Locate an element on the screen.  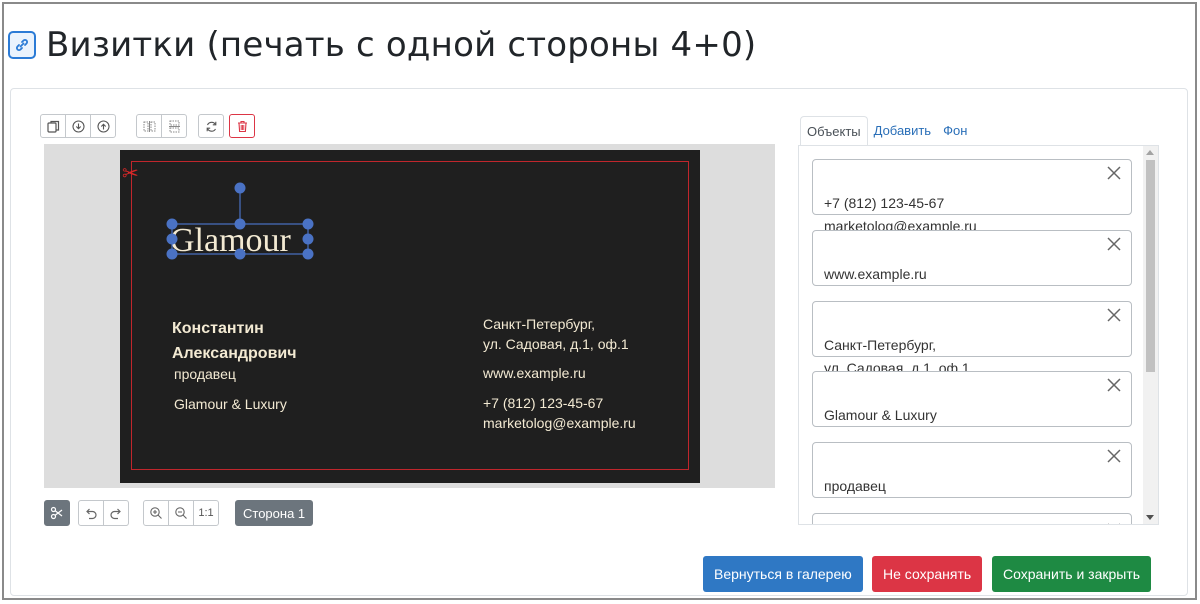
zoom-out-icon is located at coordinates (181, 513).